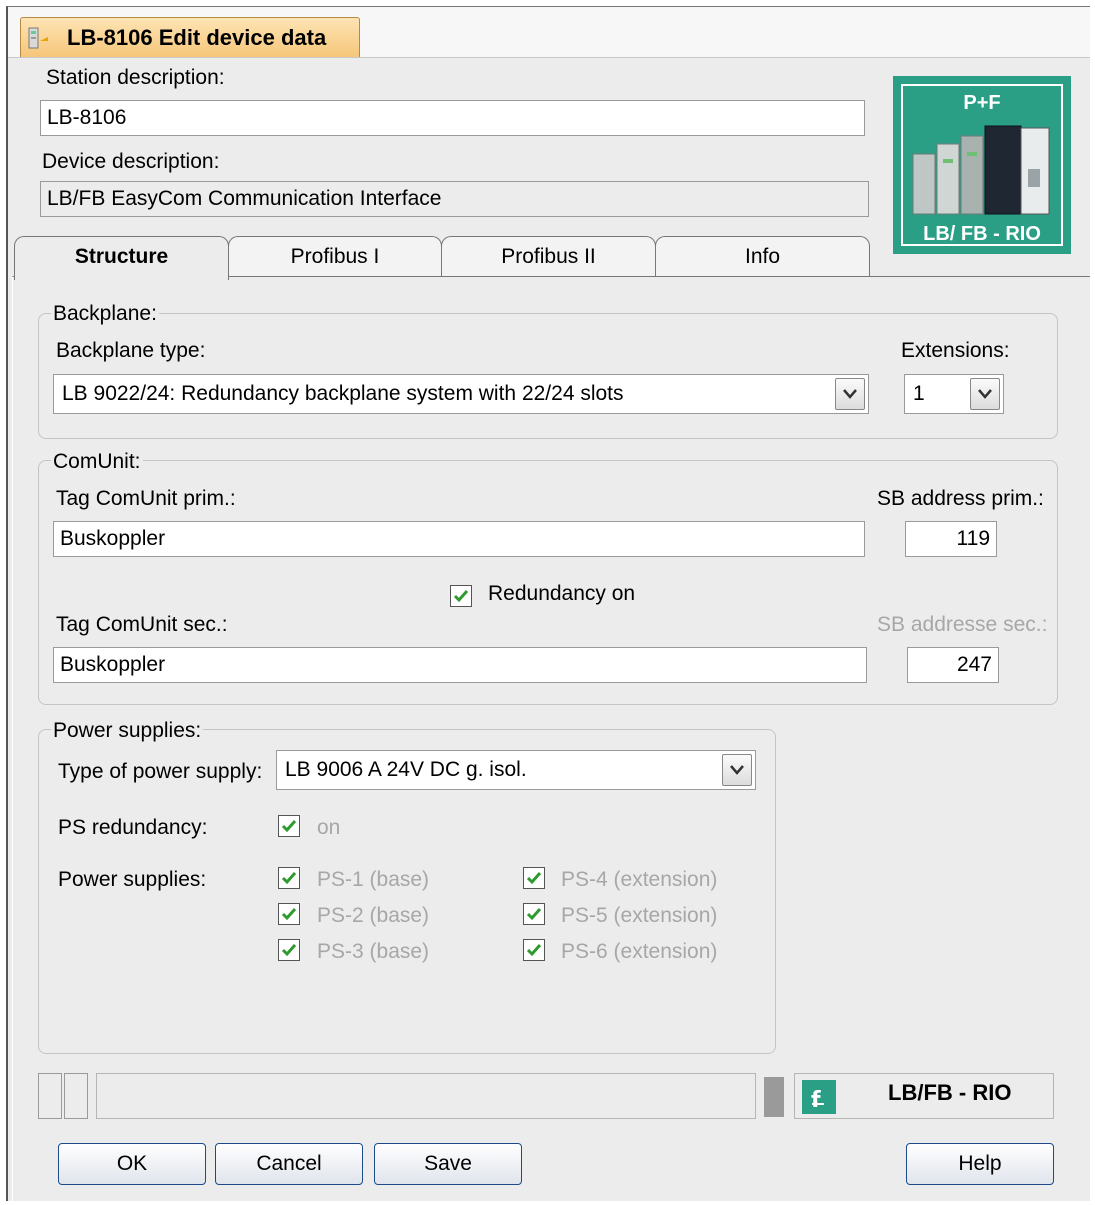 This screenshot has height=1205, width=1095. Describe the element at coordinates (38, 38) in the screenshot. I see `device-edit-icon` at that location.